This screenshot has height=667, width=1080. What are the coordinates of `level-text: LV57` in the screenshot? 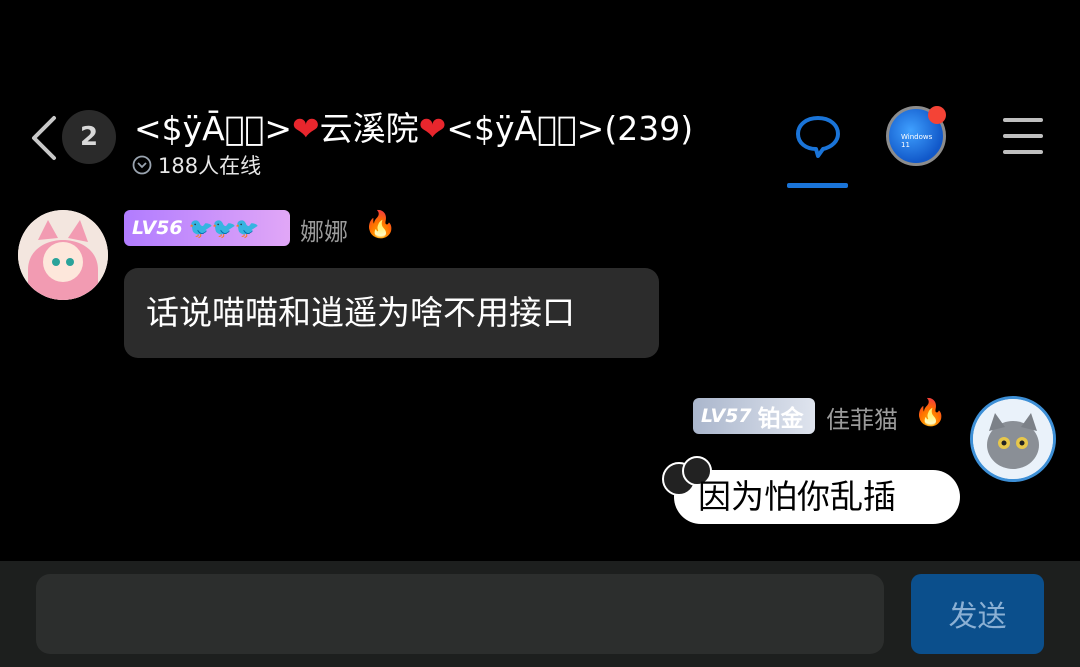 It's located at (726, 416).